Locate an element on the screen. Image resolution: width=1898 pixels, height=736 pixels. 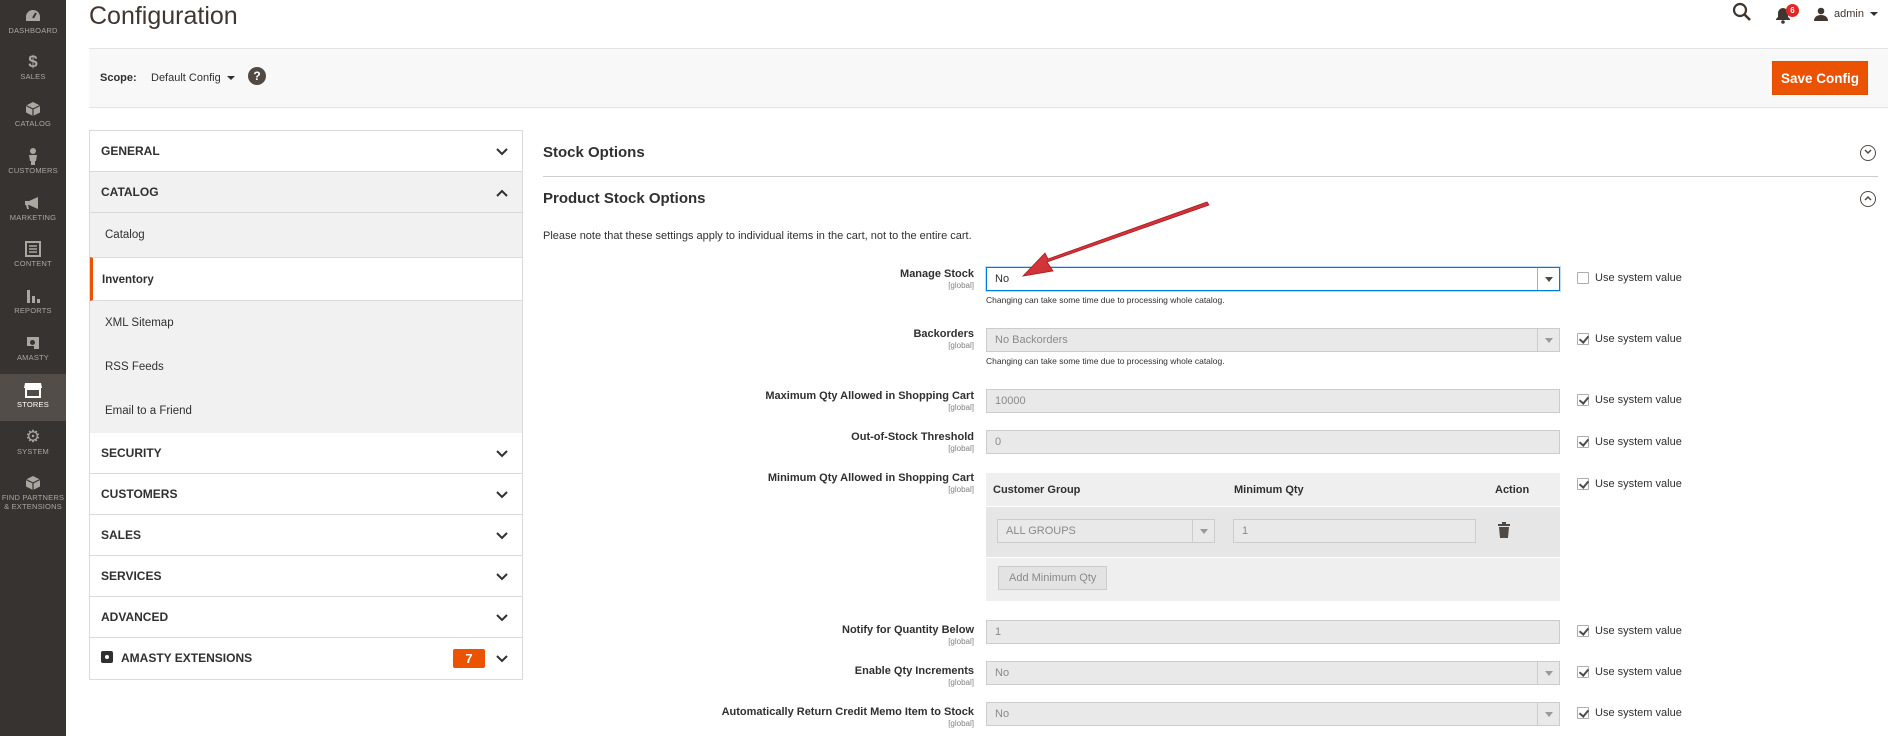
menu-item-sales: $ SALES is located at coordinates (33, 75).